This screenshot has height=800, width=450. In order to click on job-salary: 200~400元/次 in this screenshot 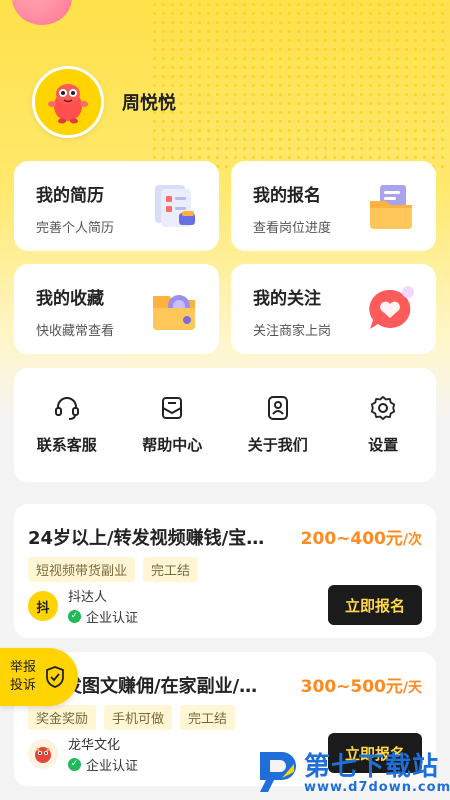, I will do `click(361, 539)`.